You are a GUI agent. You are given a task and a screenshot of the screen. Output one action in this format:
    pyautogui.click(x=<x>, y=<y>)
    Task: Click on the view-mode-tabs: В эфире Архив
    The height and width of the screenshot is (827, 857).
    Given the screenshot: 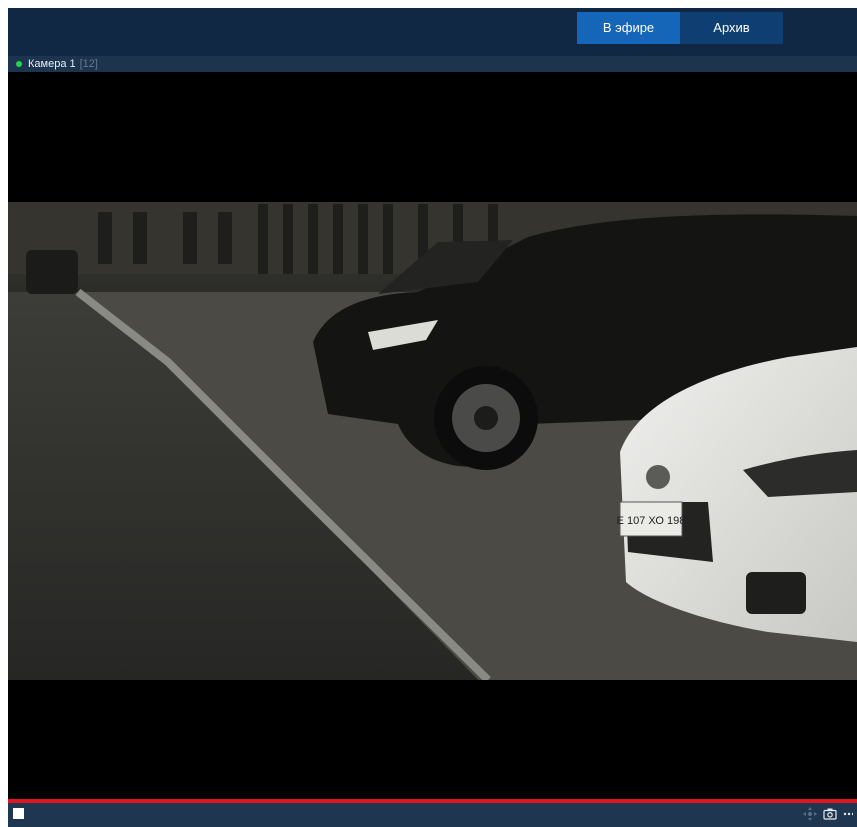 What is the action you would take?
    pyautogui.click(x=680, y=28)
    